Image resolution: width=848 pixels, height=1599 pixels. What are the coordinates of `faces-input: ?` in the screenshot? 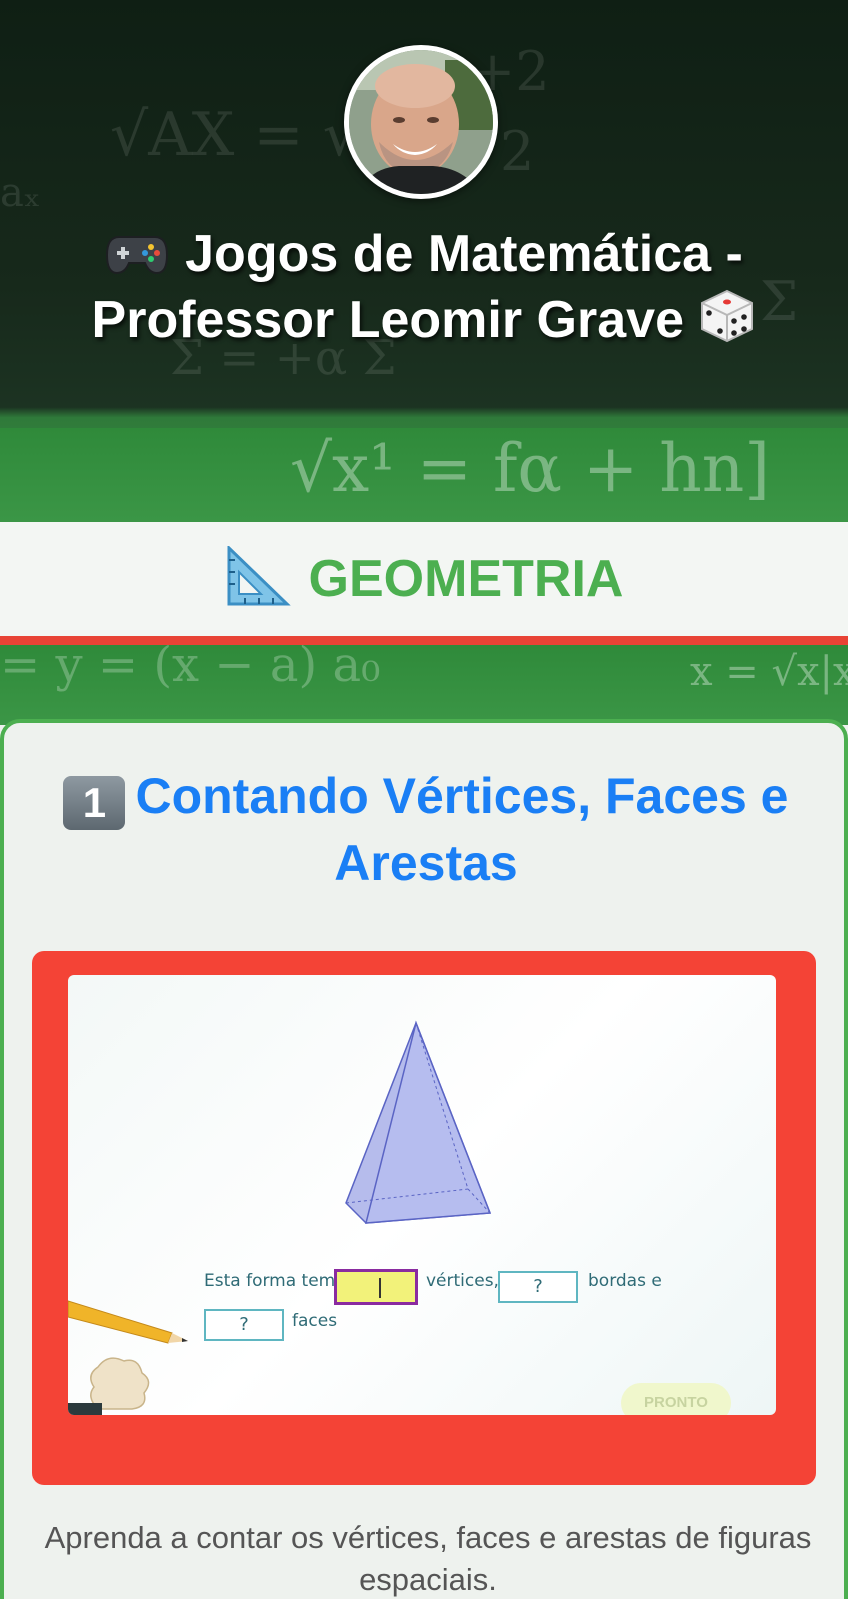 It's located at (244, 1325).